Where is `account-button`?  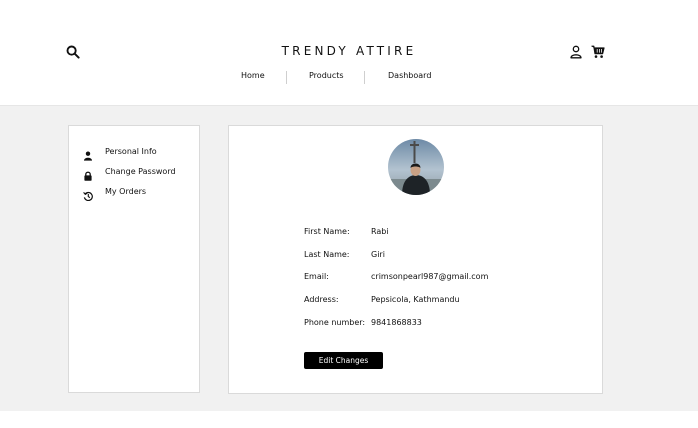
account-button is located at coordinates (576, 51).